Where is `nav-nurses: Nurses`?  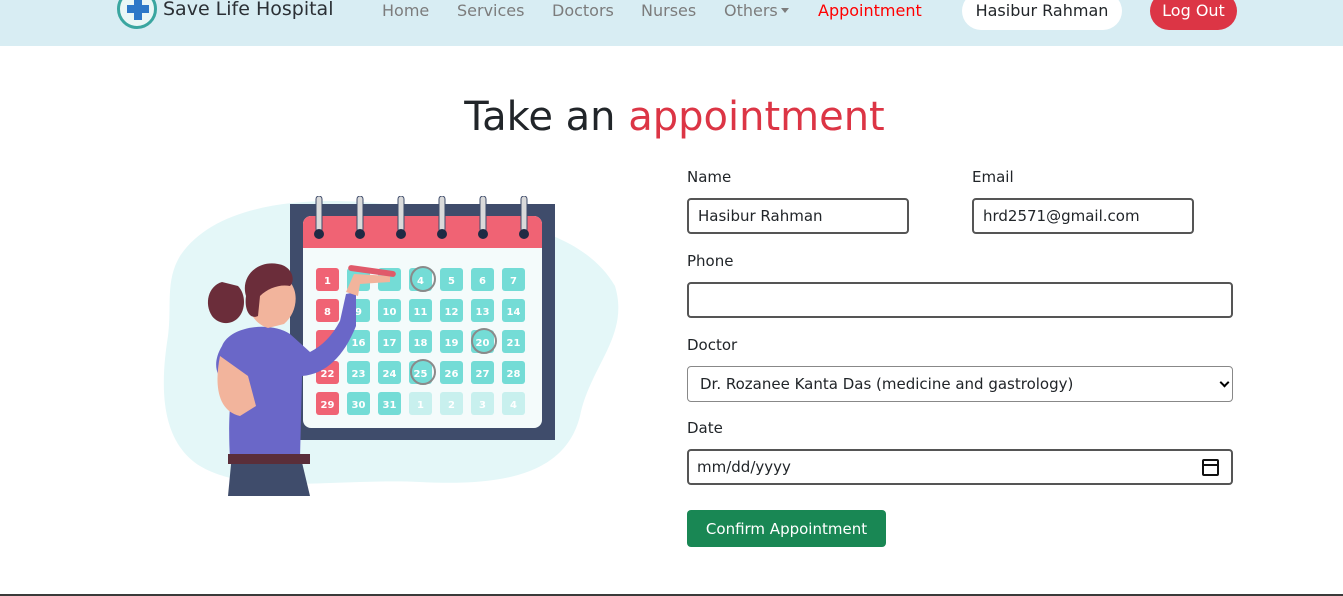
nav-nurses: Nurses is located at coordinates (668, 11).